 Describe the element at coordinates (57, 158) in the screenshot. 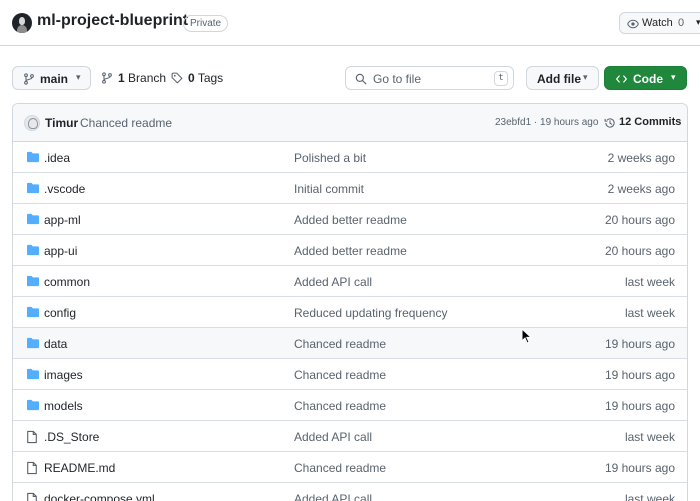

I see `file-name: .idea` at that location.